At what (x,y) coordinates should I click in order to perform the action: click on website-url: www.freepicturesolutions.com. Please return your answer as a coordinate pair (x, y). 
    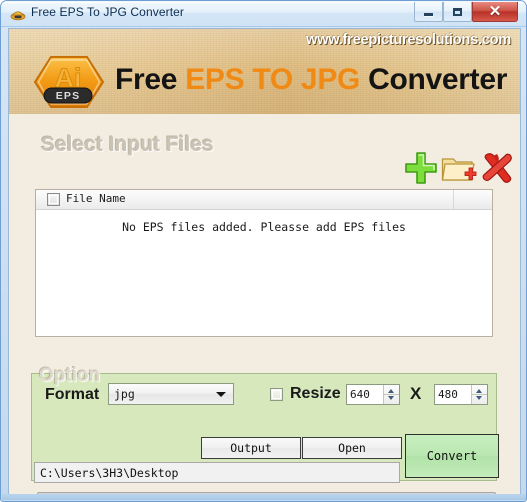
    Looking at the image, I should click on (408, 40).